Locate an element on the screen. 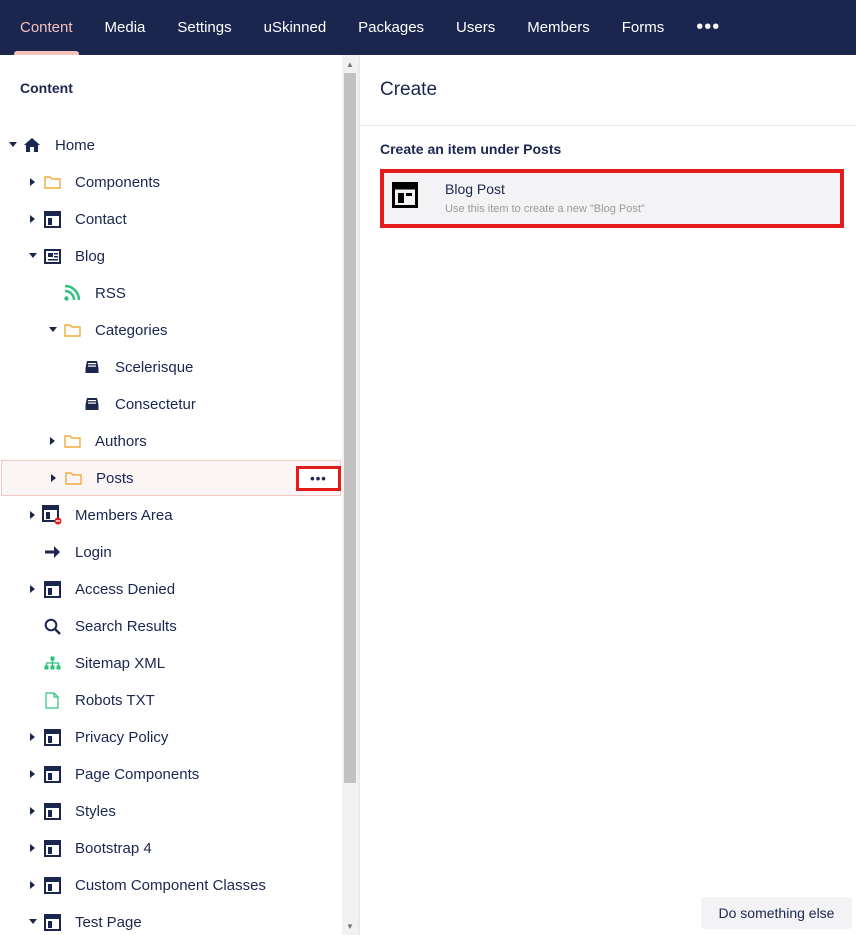  tree-item-consectetur: Consectetur is located at coordinates (171, 404).